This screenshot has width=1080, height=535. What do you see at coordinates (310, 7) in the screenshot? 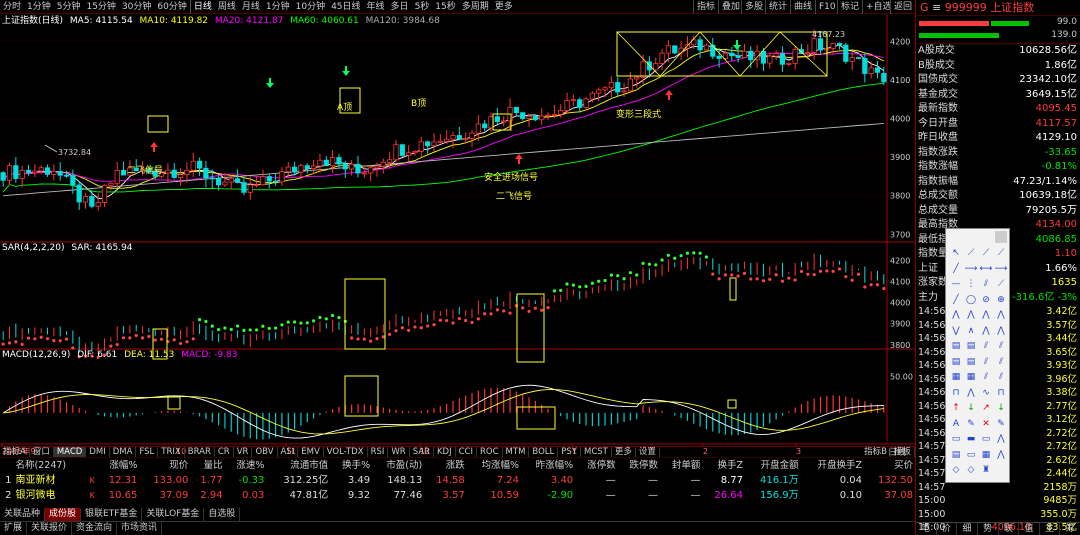
I see `period-10: 10分钟` at bounding box center [310, 7].